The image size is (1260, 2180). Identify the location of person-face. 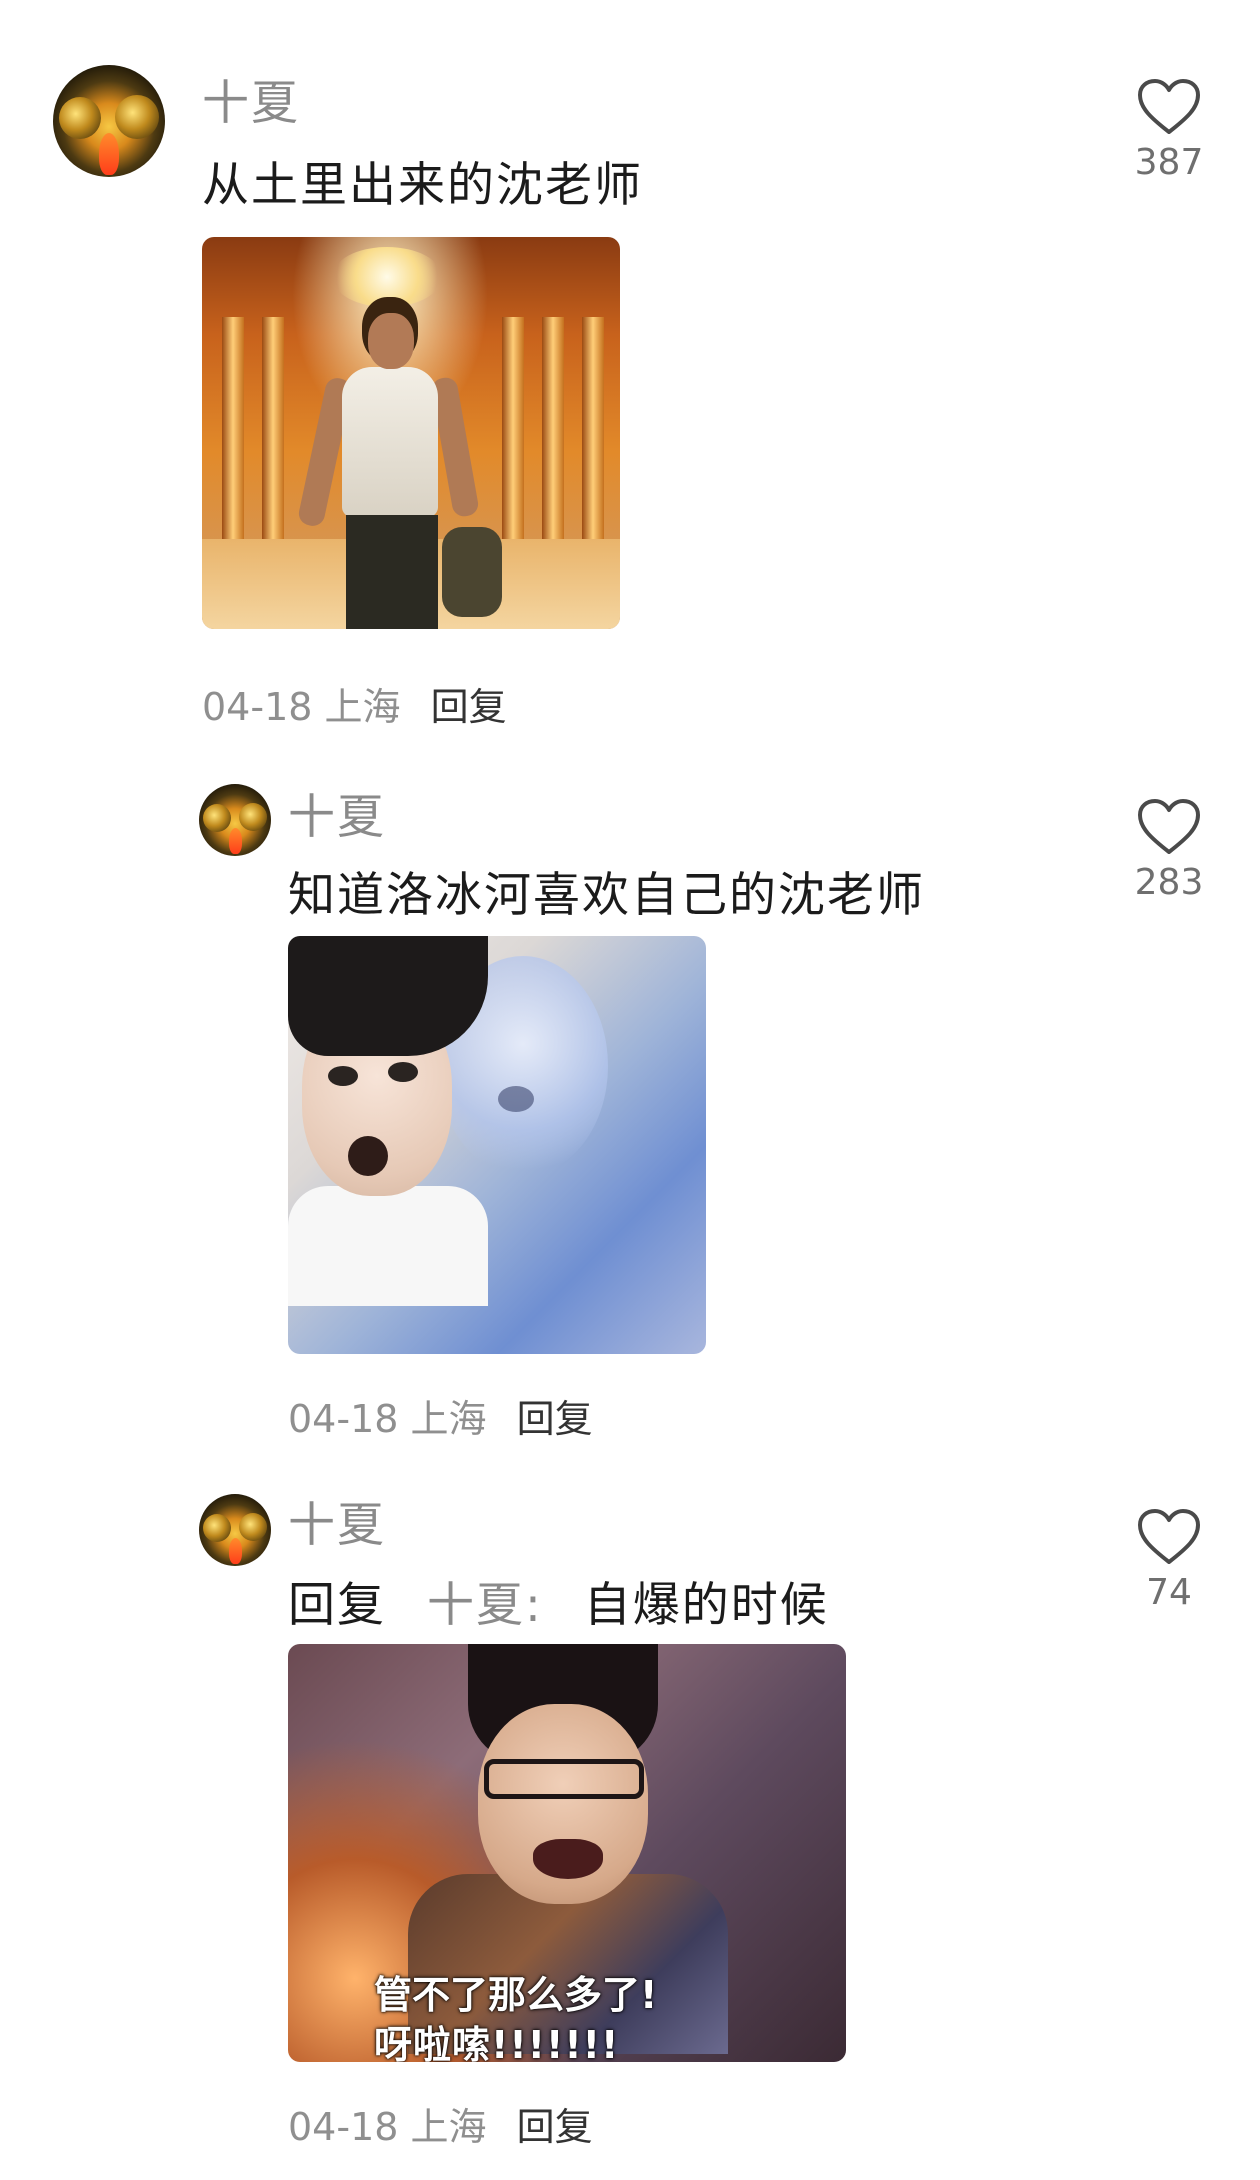
(391, 341).